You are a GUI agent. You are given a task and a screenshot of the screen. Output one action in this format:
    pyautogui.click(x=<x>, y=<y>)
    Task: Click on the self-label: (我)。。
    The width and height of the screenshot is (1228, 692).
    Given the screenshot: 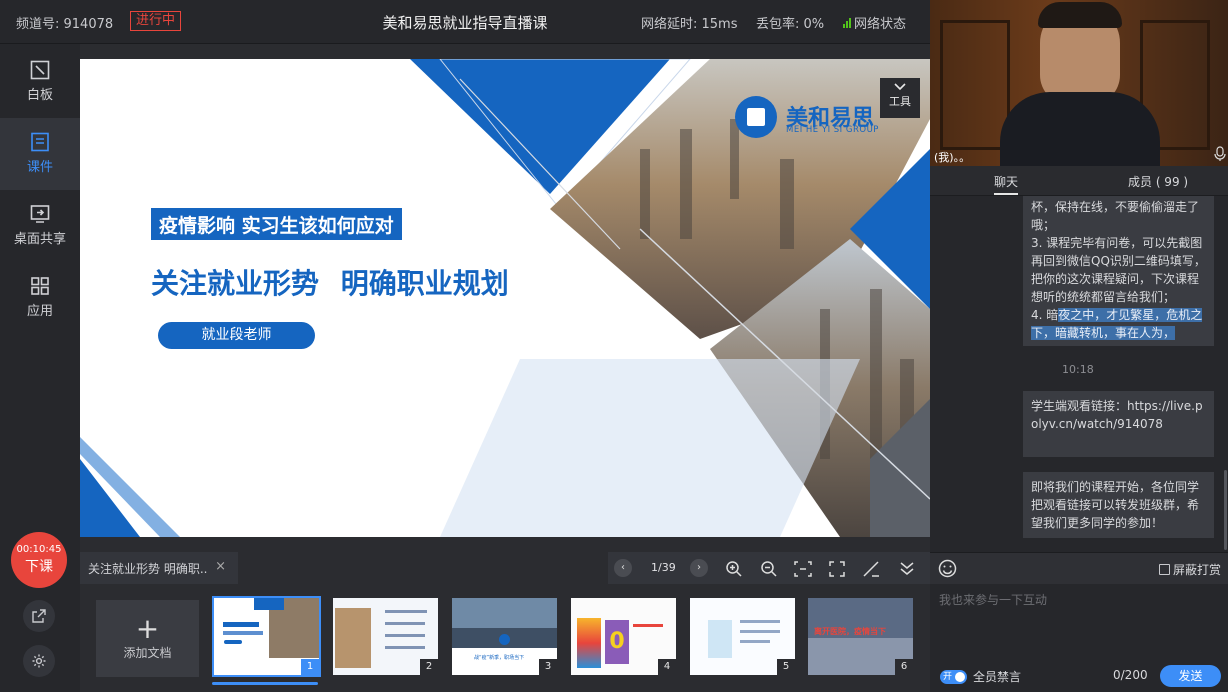 What is the action you would take?
    pyautogui.click(x=952, y=157)
    